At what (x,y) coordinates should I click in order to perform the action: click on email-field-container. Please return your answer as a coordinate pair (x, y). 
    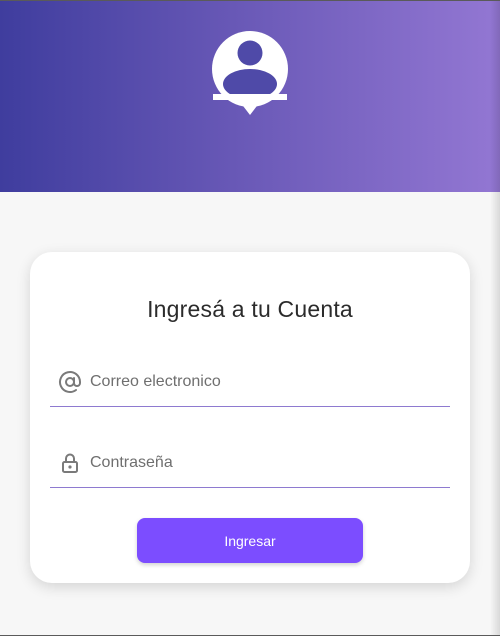
    Looking at the image, I should click on (250, 387).